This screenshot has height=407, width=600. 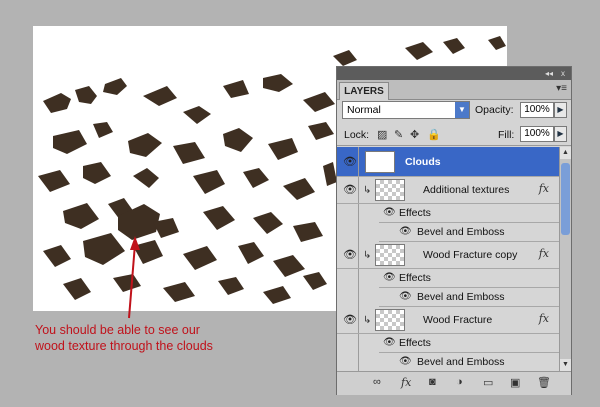 I want to click on adjustment-icon: ◑, so click(x=459, y=382).